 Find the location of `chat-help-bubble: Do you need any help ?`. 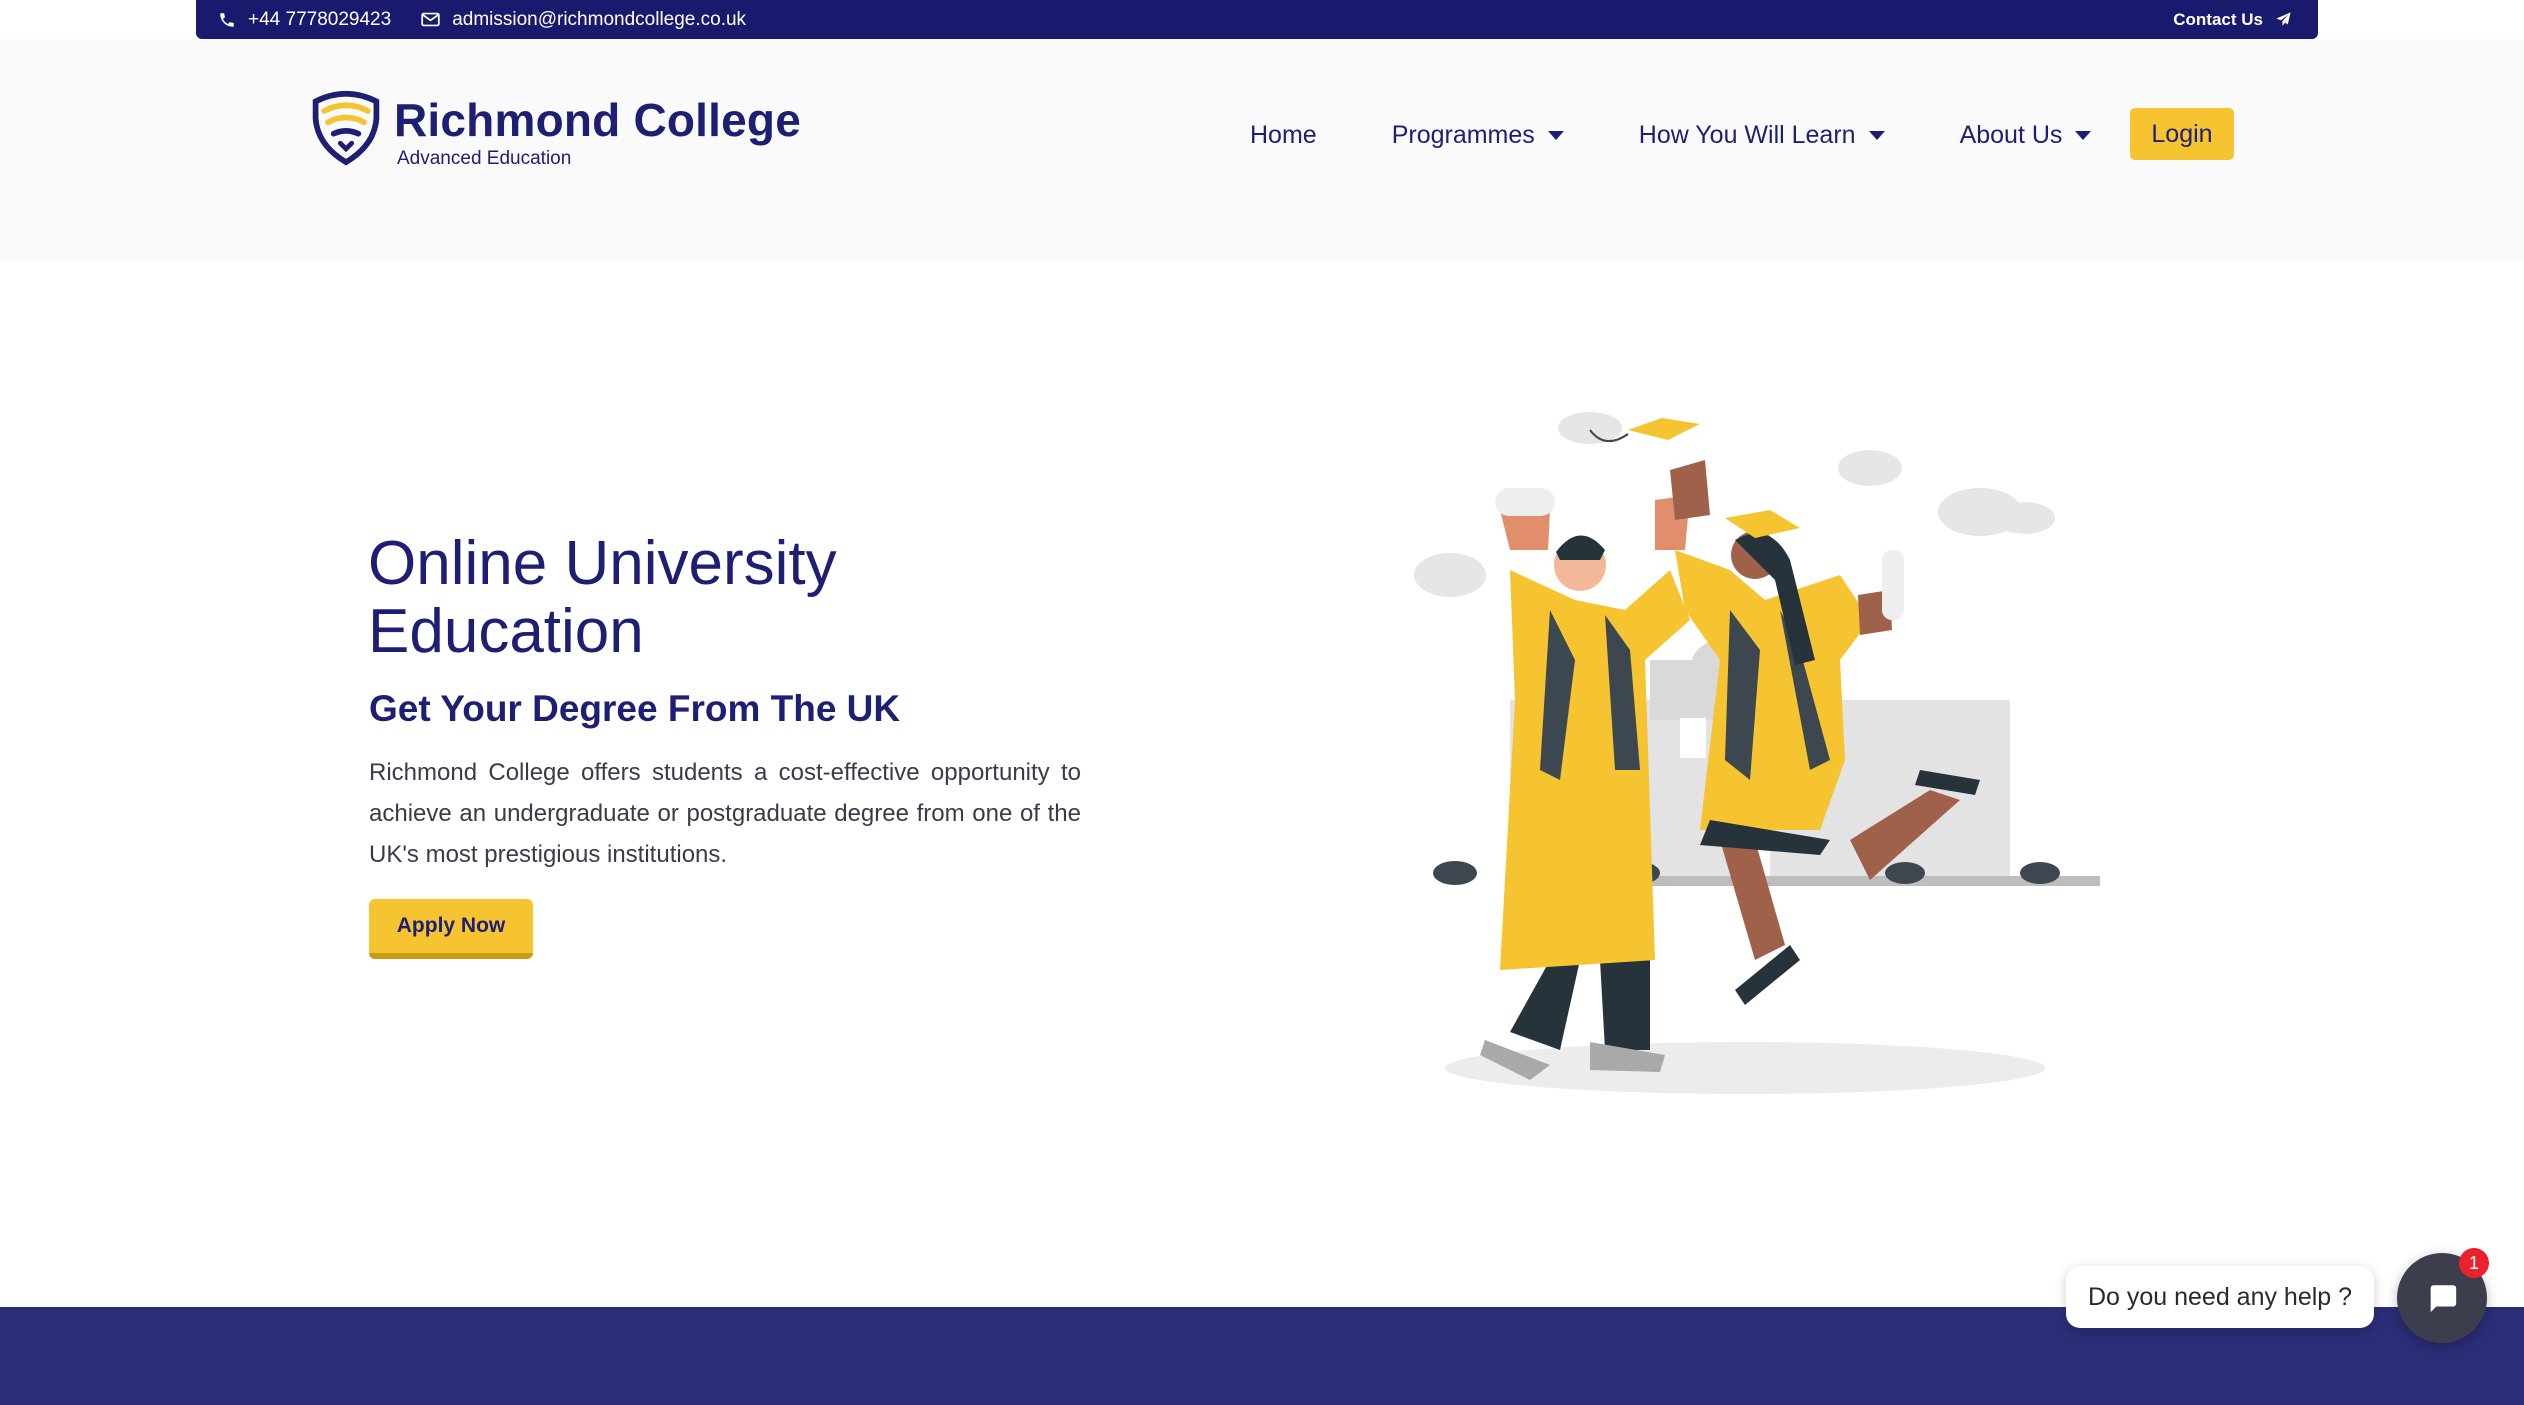

chat-help-bubble: Do you need any help ? is located at coordinates (2220, 1297).